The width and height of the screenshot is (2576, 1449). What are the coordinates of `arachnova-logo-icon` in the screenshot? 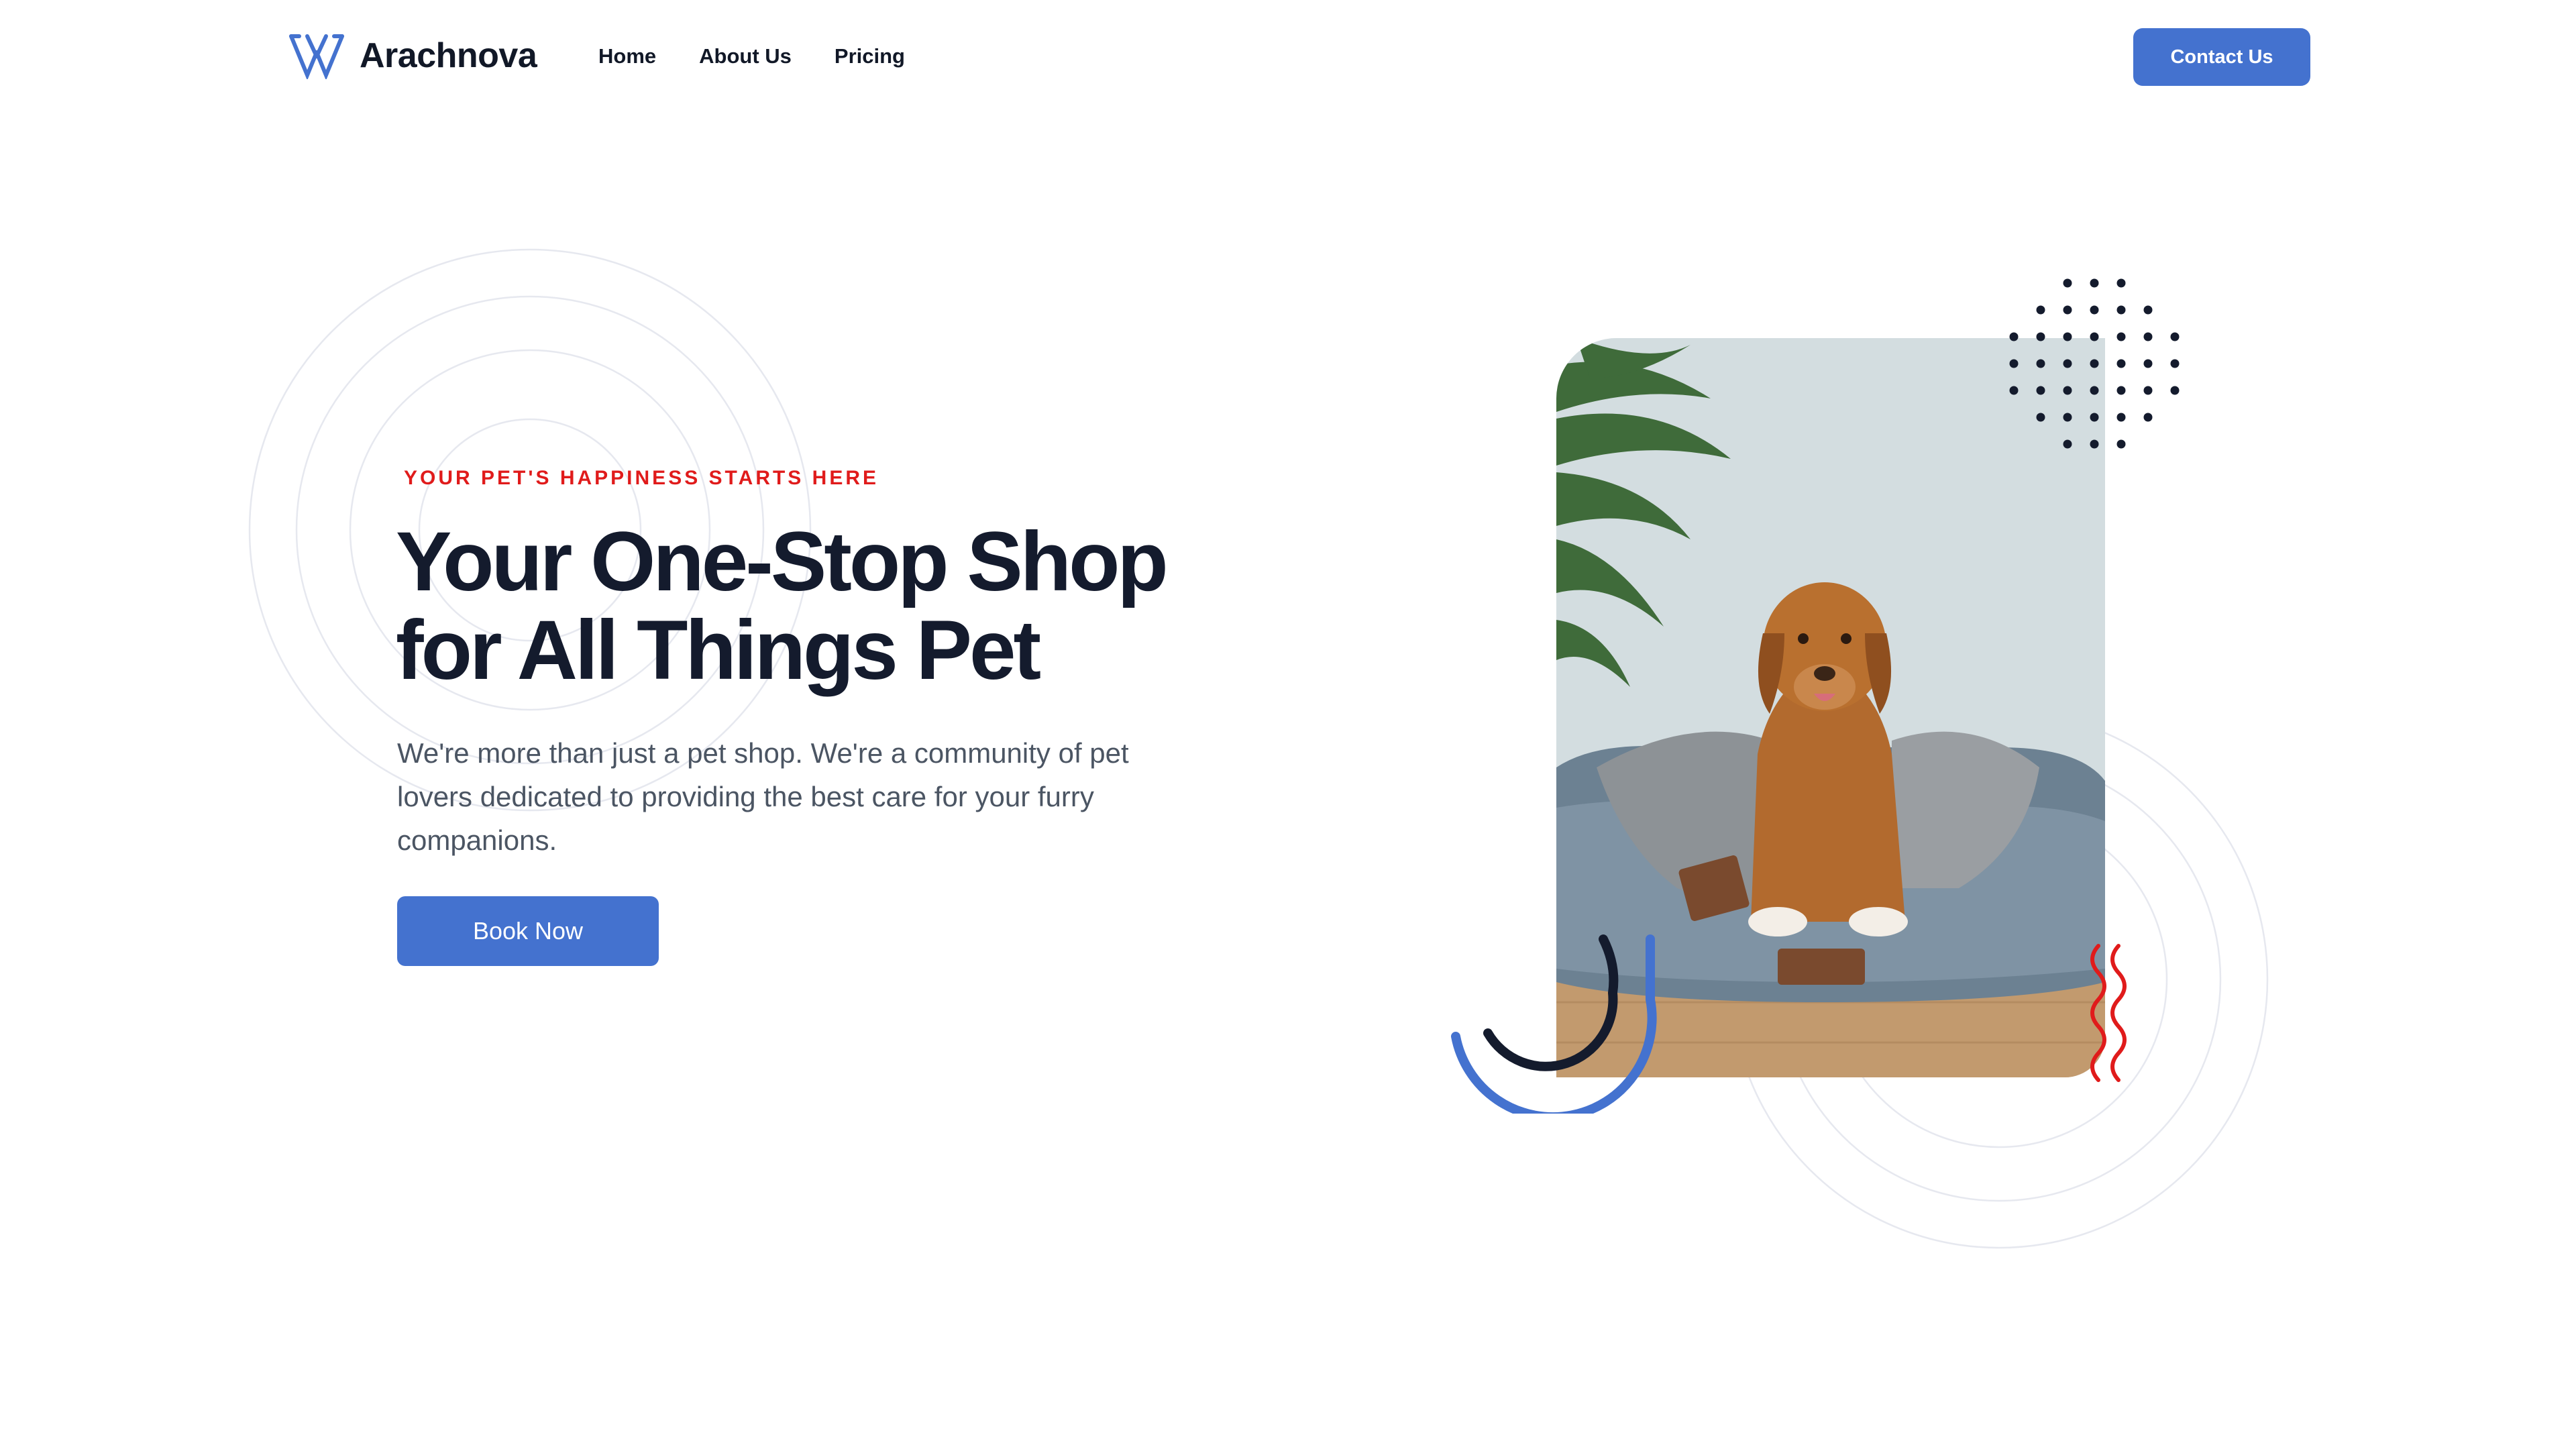 It's located at (316, 56).